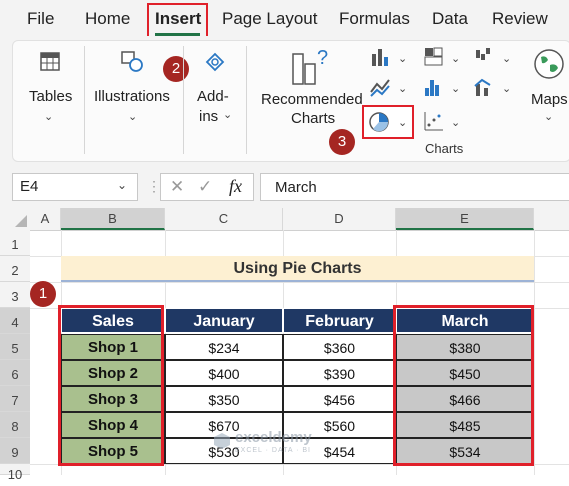 This screenshot has width=569, height=486. What do you see at coordinates (224, 399) in the screenshot?
I see `cell-january: $350` at bounding box center [224, 399].